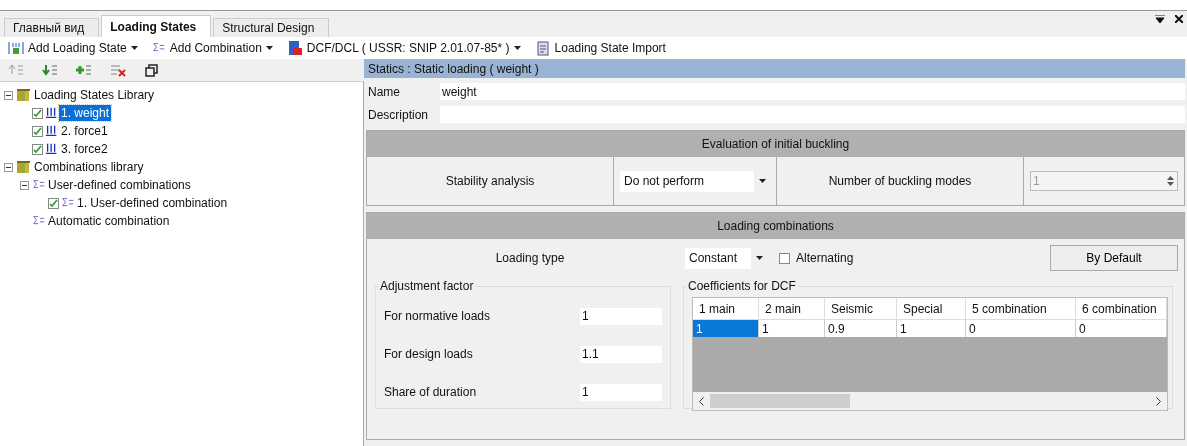 Image resolution: width=1187 pixels, height=446 pixels. Describe the element at coordinates (1179, 19) in the screenshot. I see `close-icon` at that location.